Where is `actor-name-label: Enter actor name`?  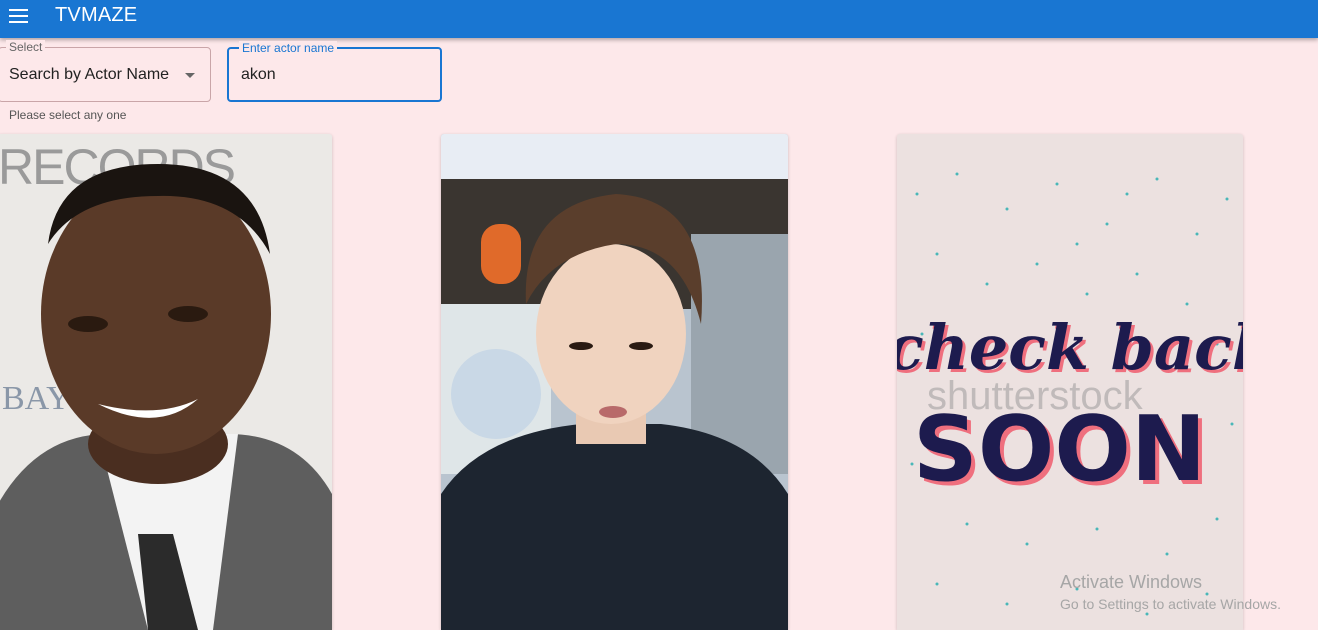 actor-name-label: Enter actor name is located at coordinates (288, 48).